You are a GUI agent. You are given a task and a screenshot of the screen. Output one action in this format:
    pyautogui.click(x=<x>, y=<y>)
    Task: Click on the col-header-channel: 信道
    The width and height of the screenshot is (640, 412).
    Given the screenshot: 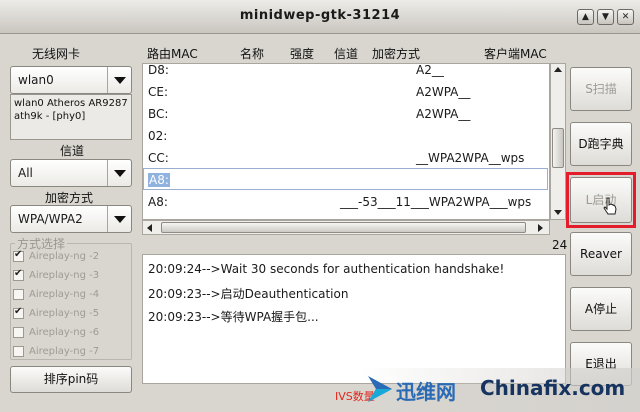 What is the action you would take?
    pyautogui.click(x=346, y=53)
    